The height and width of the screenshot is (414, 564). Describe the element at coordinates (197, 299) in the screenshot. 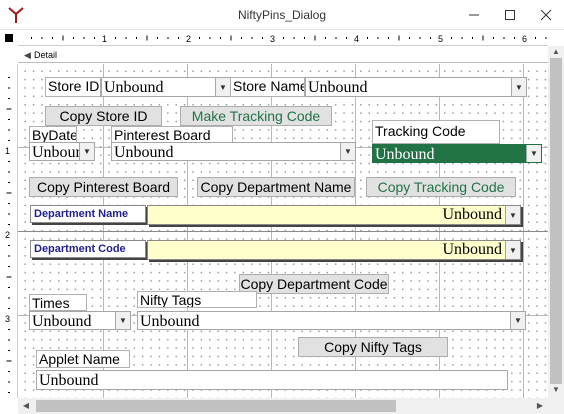

I see `nifty-tags-label: Nifty Tags` at that location.